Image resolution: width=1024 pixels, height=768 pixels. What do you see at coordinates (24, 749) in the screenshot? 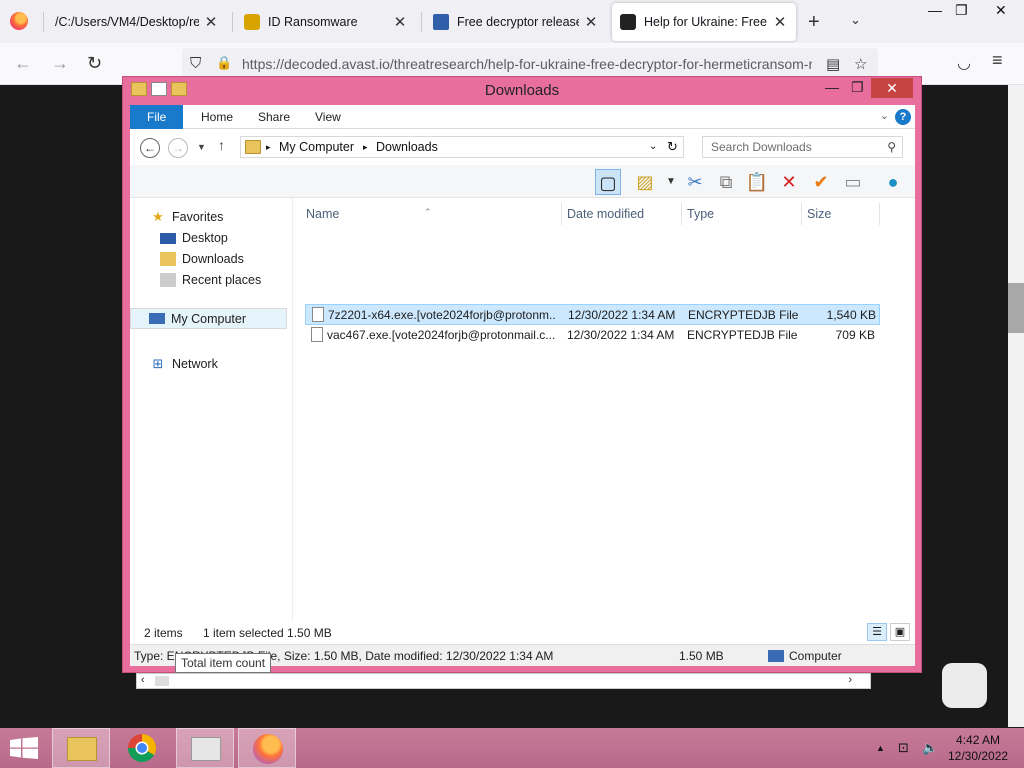
I see `windows-start-icon` at bounding box center [24, 749].